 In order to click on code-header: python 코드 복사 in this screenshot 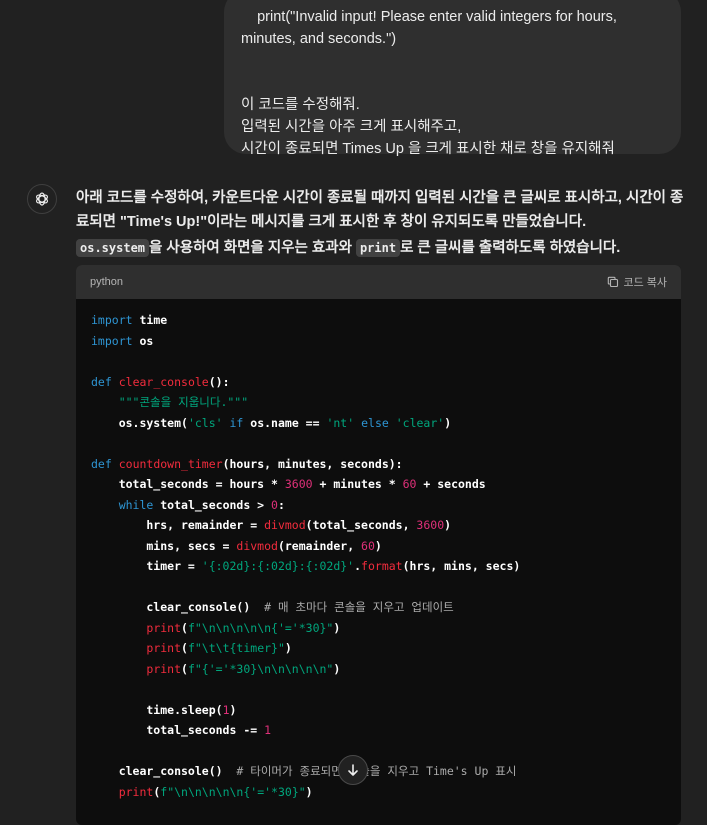, I will do `click(378, 282)`.